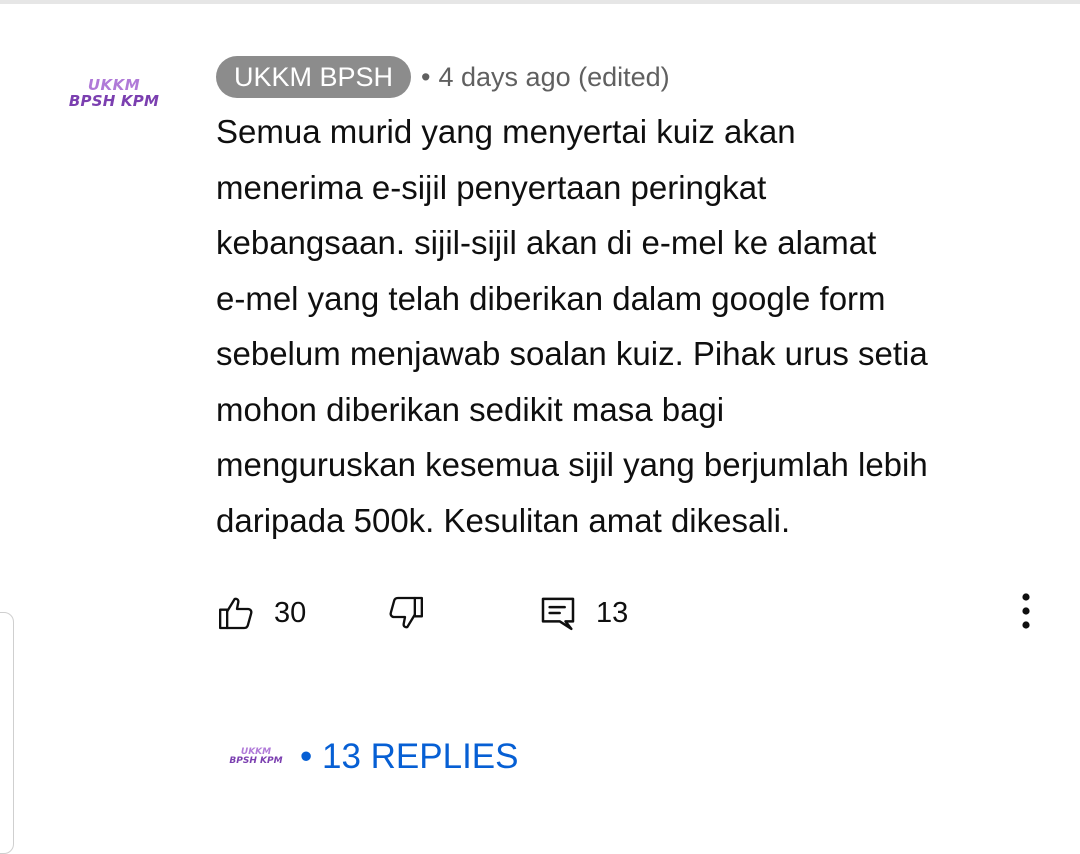 This screenshot has height=854, width=1080. Describe the element at coordinates (114, 100) in the screenshot. I see `avatar-text-line2: BPSH KPM` at that location.